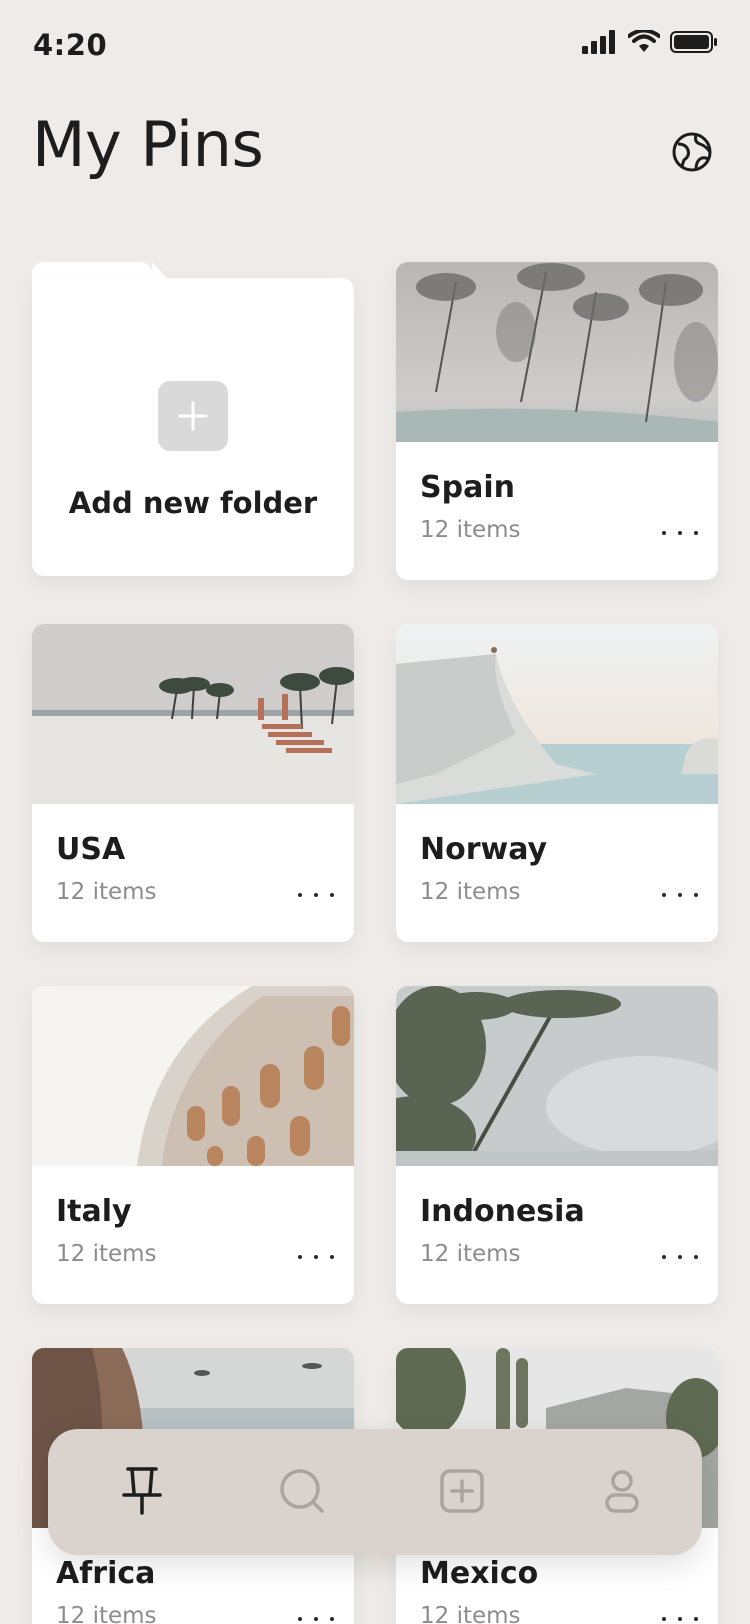 This screenshot has height=1624, width=750. I want to click on search-icon, so click(302, 1491).